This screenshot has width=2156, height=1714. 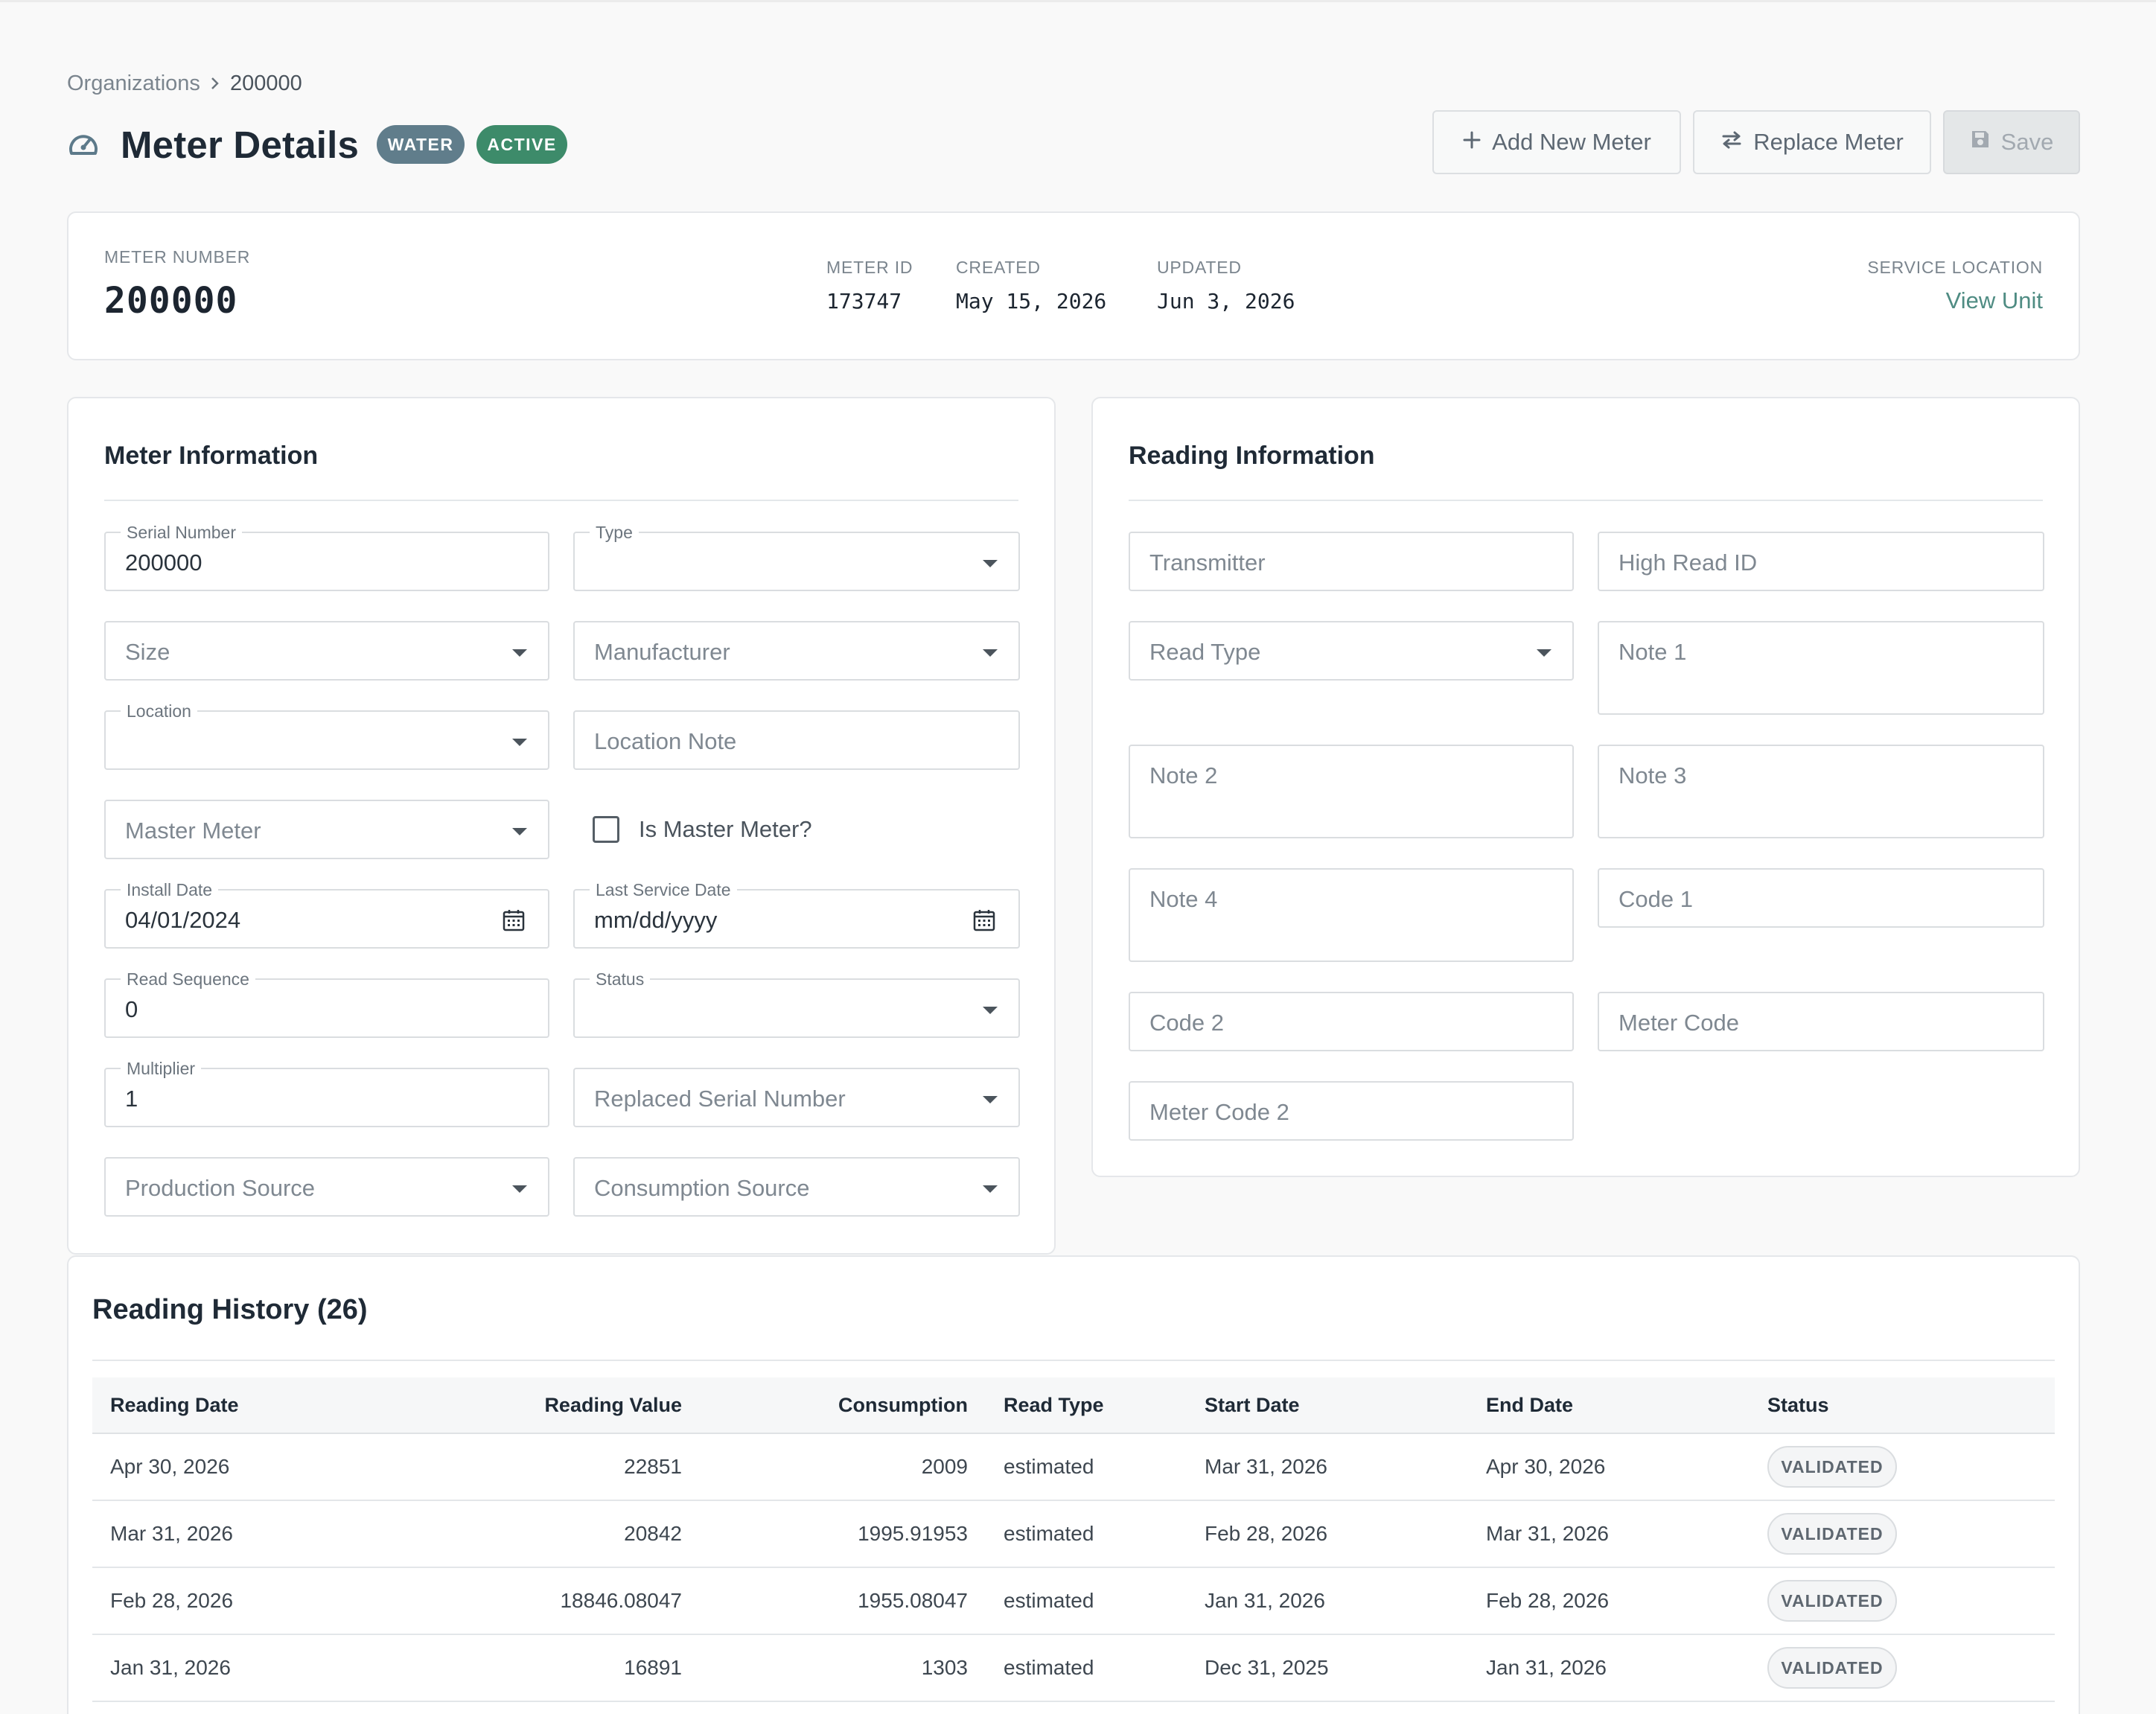 I want to click on note-4-textarea: Note 4, so click(x=1351, y=915).